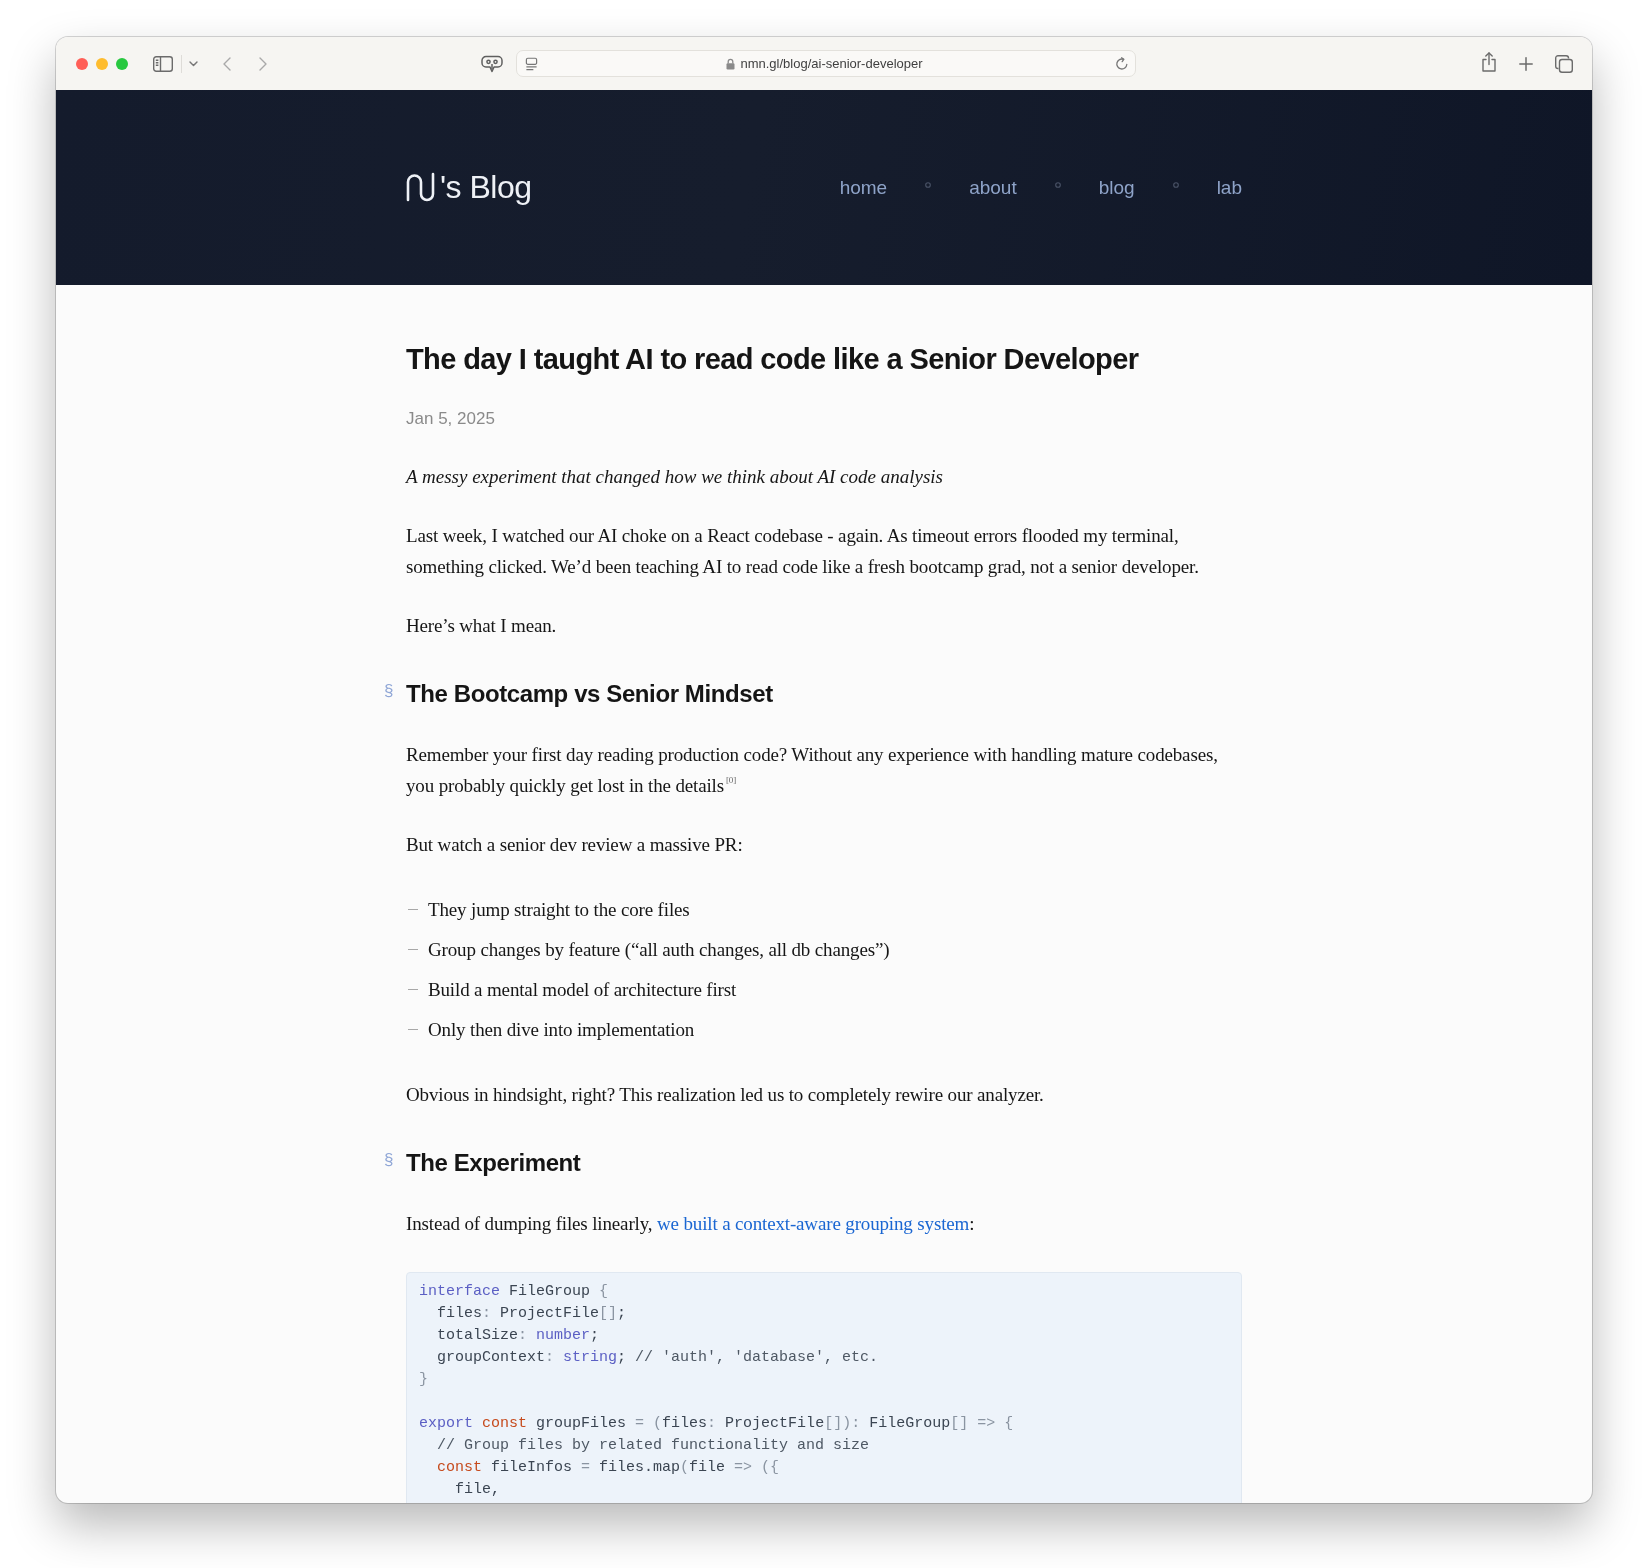 Image resolution: width=1648 pixels, height=1568 pixels. What do you see at coordinates (1116, 187) in the screenshot?
I see `nav-link: blog` at bounding box center [1116, 187].